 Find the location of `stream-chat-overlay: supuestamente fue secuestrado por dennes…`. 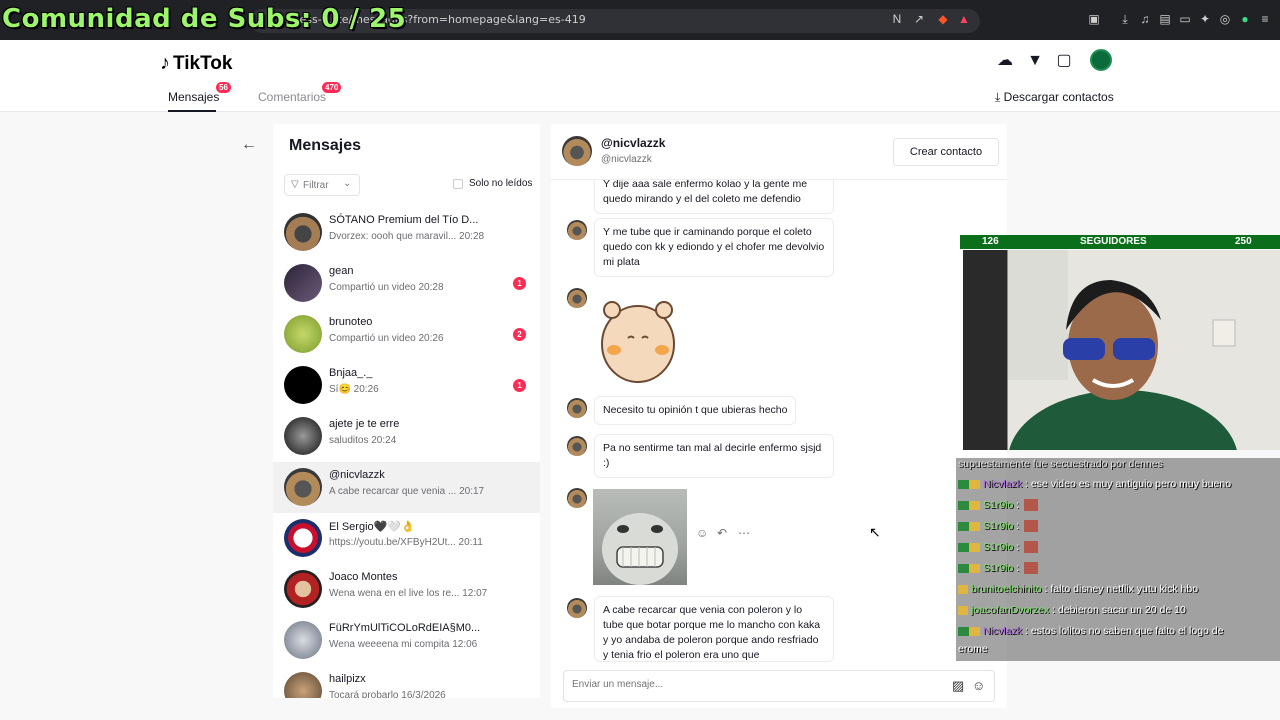

stream-chat-overlay: supuestamente fue secuestrado por dennes… is located at coordinates (1118, 559).